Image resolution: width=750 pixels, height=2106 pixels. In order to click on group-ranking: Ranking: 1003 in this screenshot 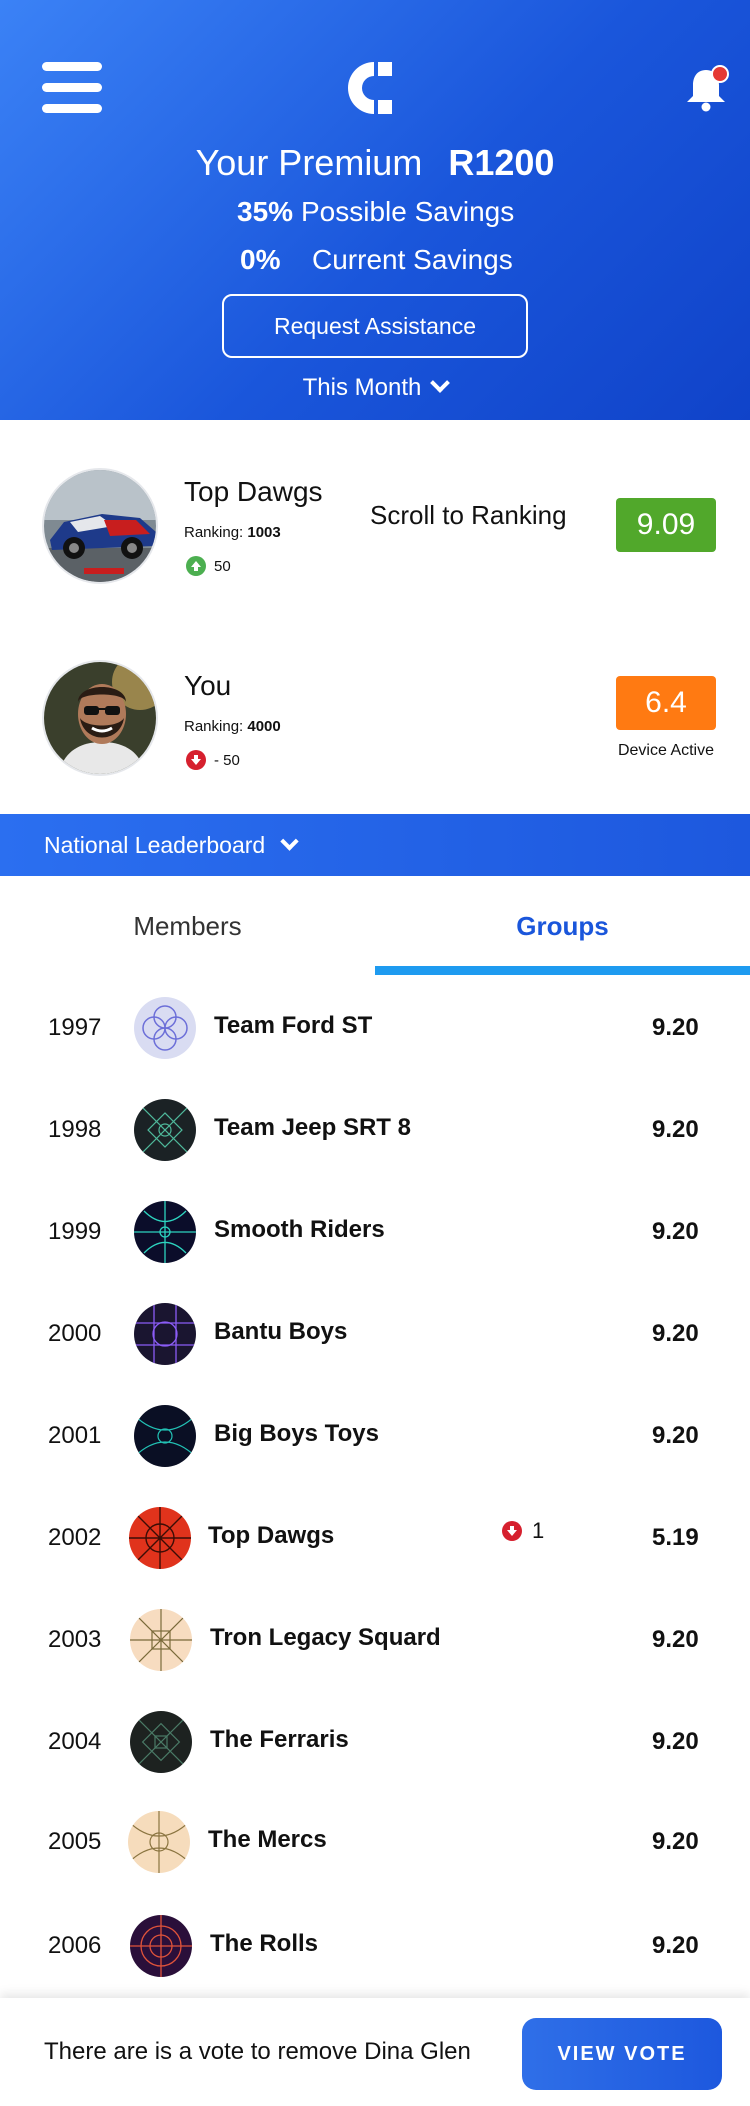, I will do `click(232, 532)`.